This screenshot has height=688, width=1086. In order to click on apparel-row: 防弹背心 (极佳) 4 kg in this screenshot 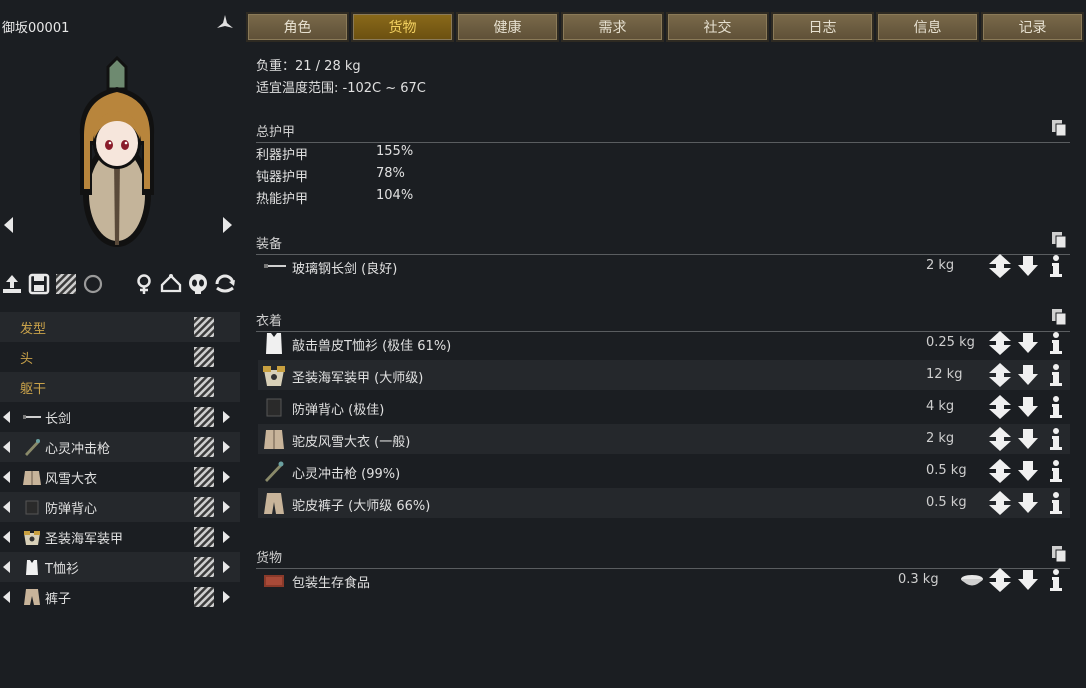, I will do `click(664, 407)`.